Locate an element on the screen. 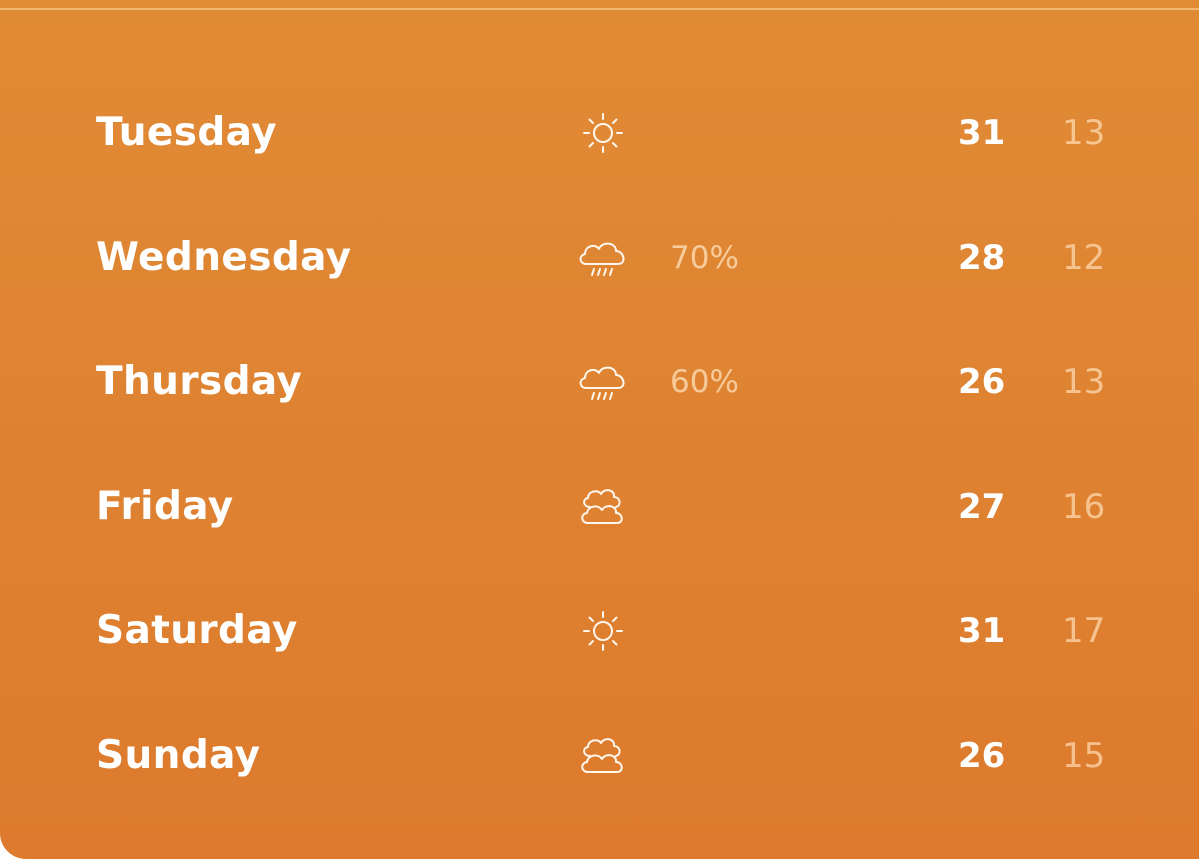  low-temp: 12 is located at coordinates (1084, 258).